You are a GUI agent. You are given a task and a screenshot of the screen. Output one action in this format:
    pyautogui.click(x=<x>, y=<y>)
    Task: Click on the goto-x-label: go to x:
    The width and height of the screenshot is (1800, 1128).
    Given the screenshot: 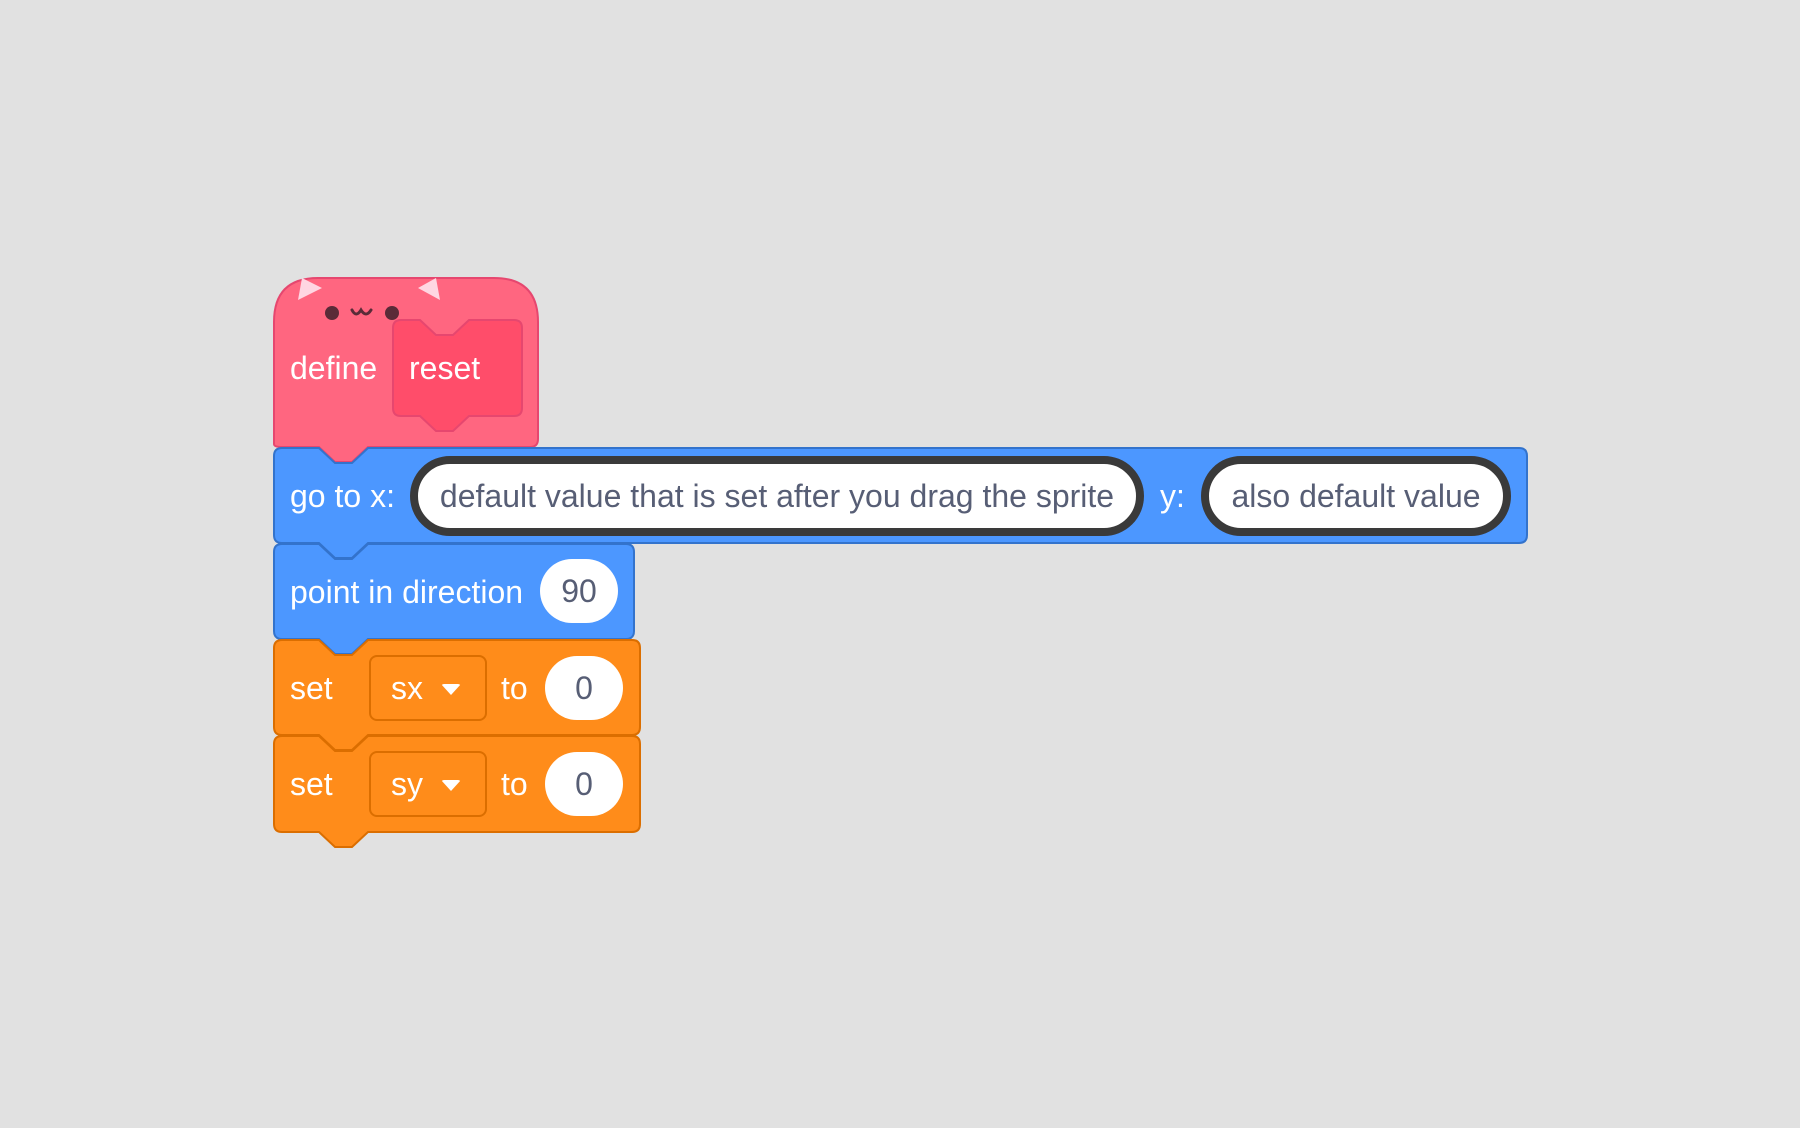 What is the action you would take?
    pyautogui.click(x=342, y=496)
    